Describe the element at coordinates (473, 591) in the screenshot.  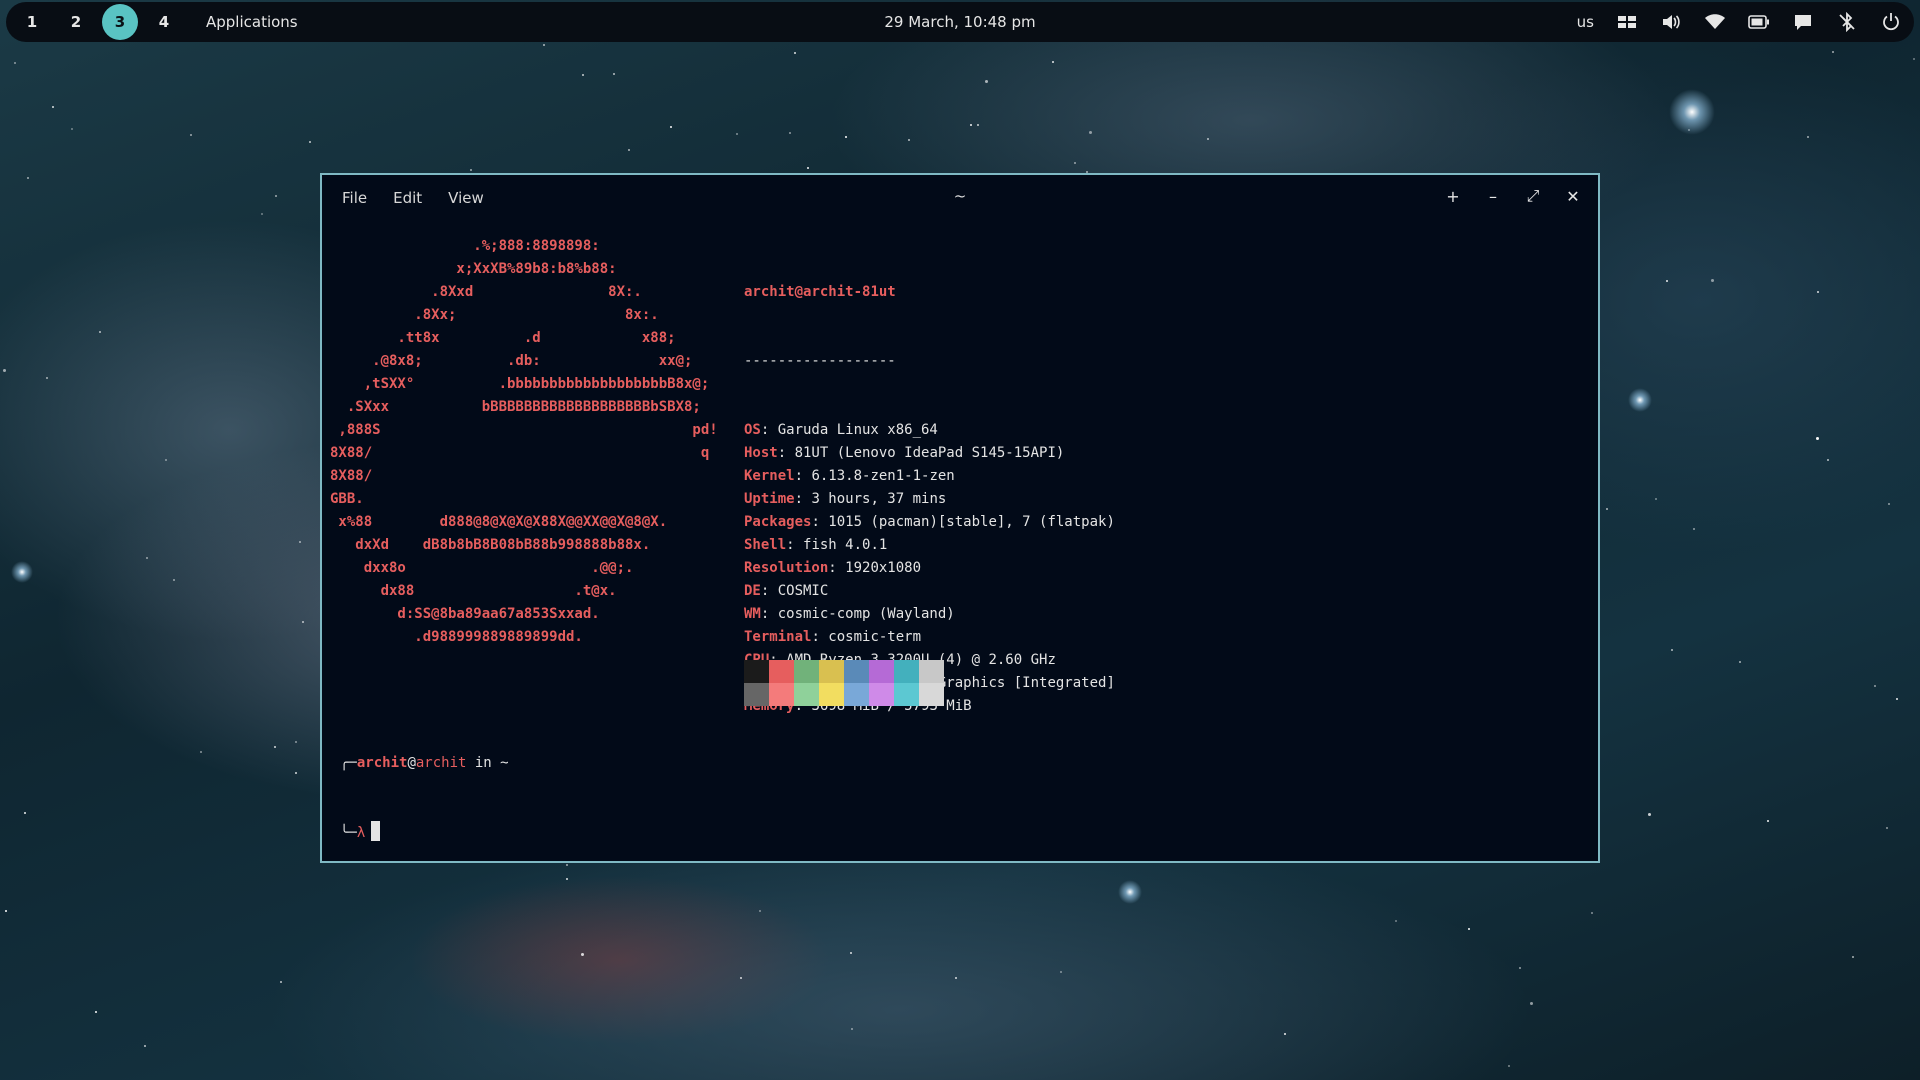
I see `ascii-logo-line: dx88 .t@x.` at that location.